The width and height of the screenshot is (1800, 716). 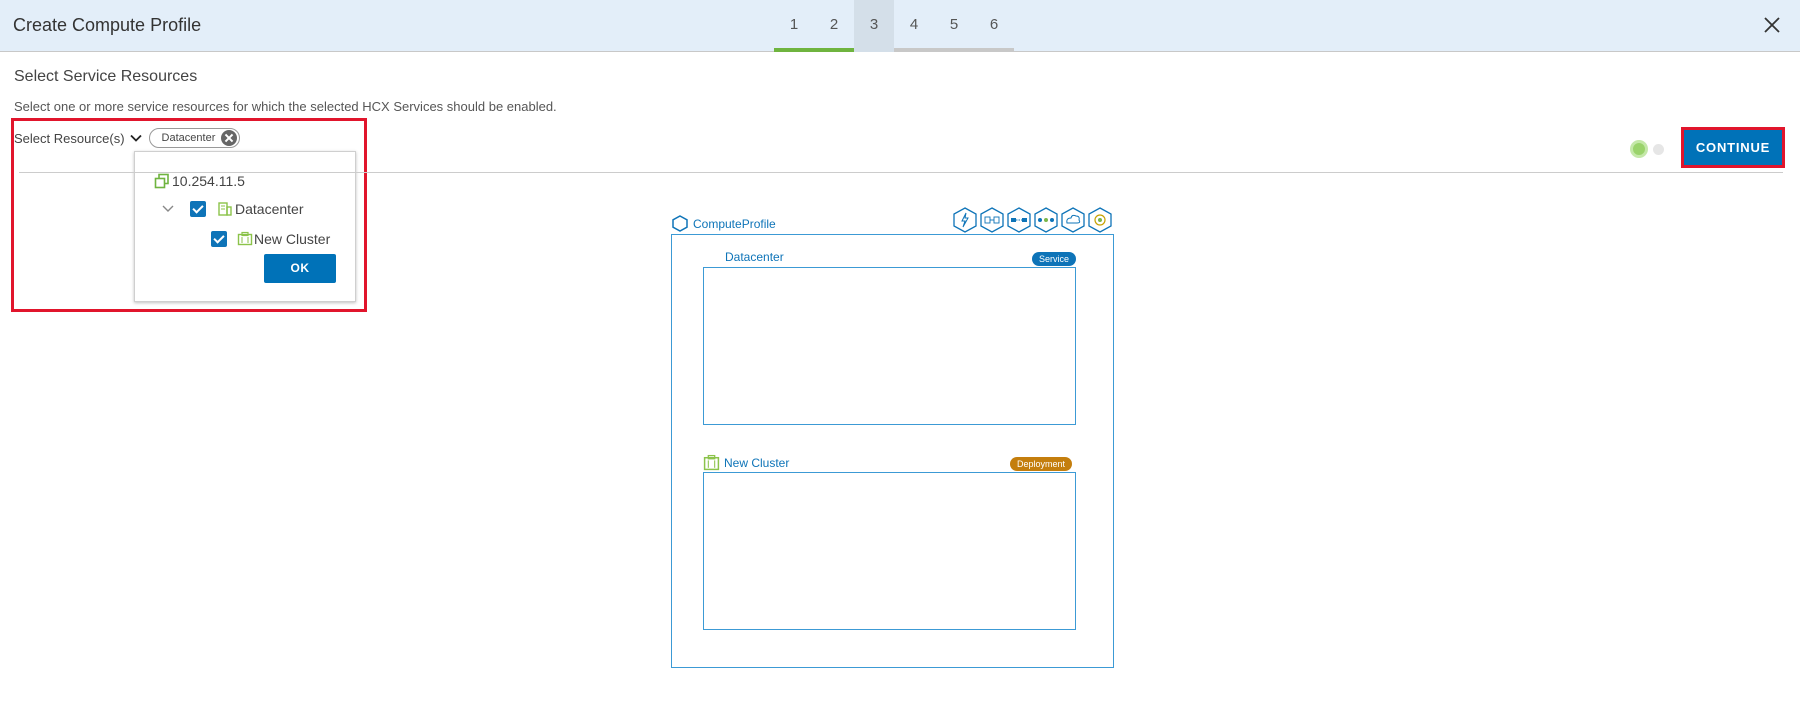 I want to click on continue-button: CONTINUE, so click(x=1733, y=147).